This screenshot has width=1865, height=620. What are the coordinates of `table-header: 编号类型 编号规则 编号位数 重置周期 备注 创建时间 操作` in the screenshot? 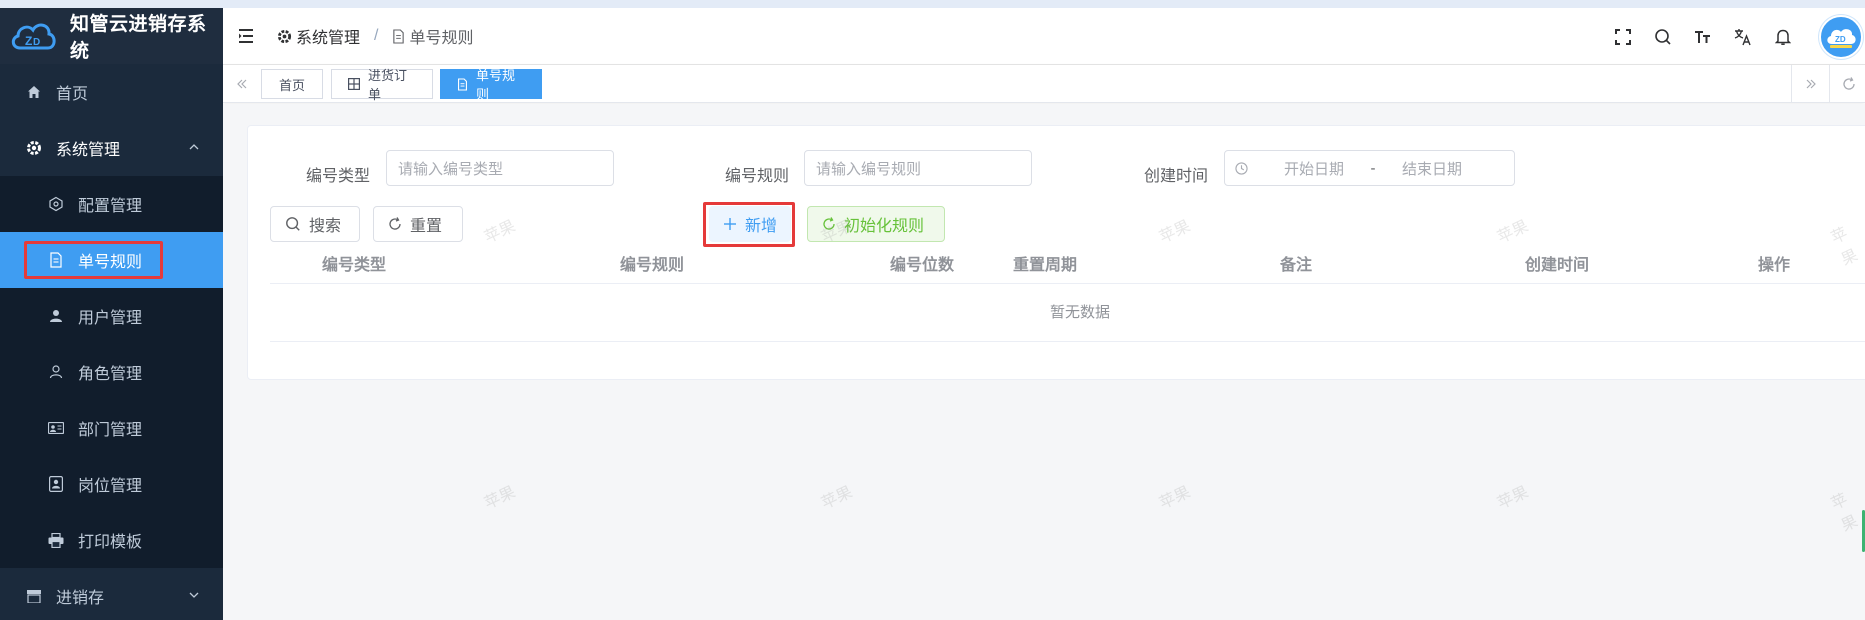 It's located at (1067, 266).